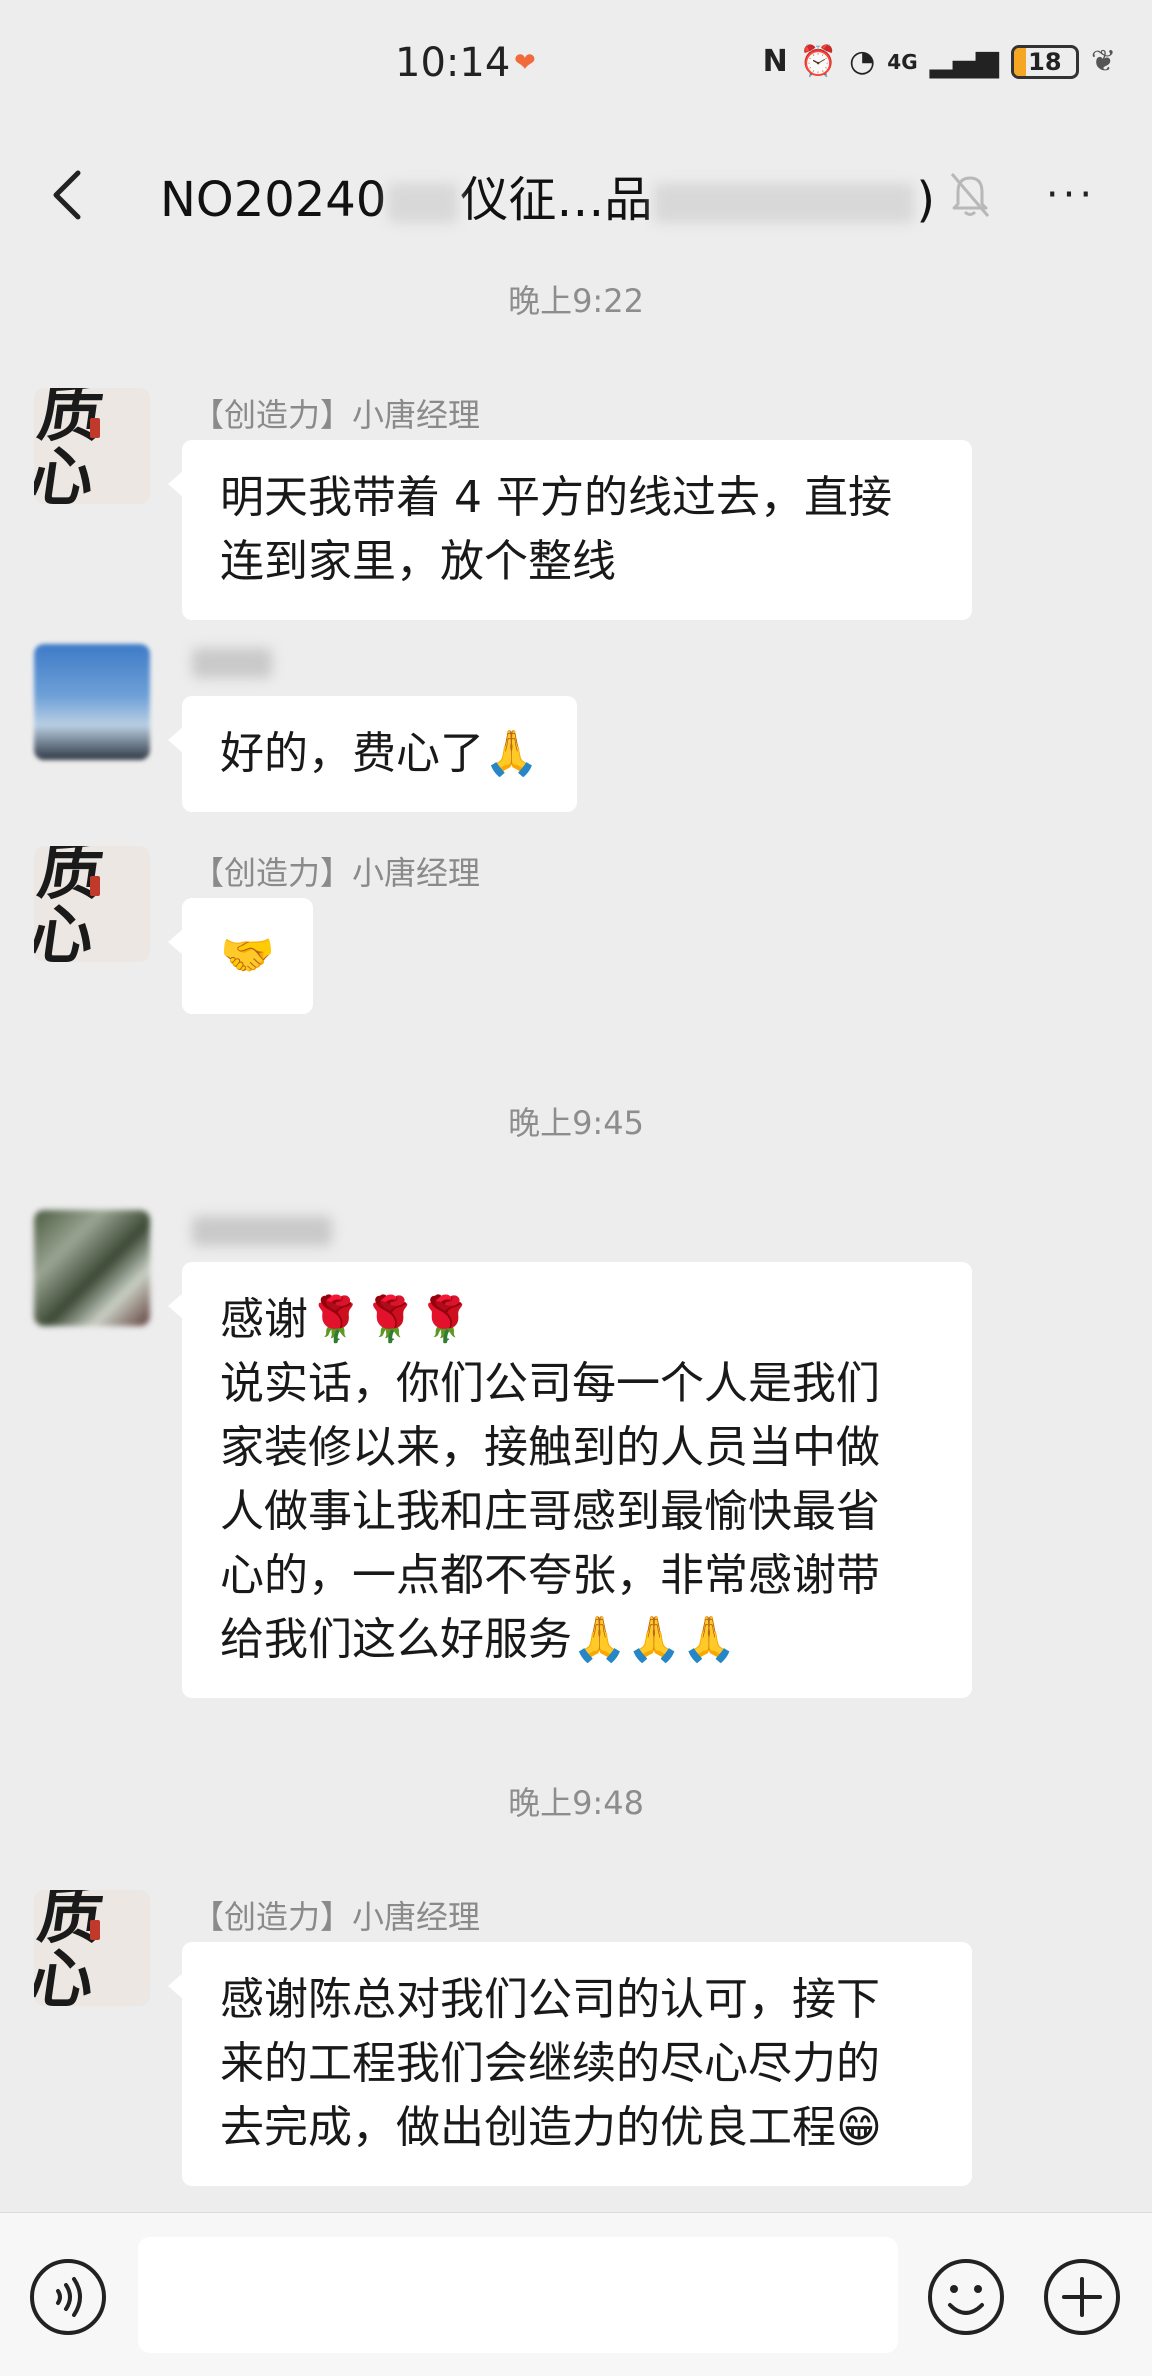  Describe the element at coordinates (926, 200) in the screenshot. I see `title-suffix: )` at that location.